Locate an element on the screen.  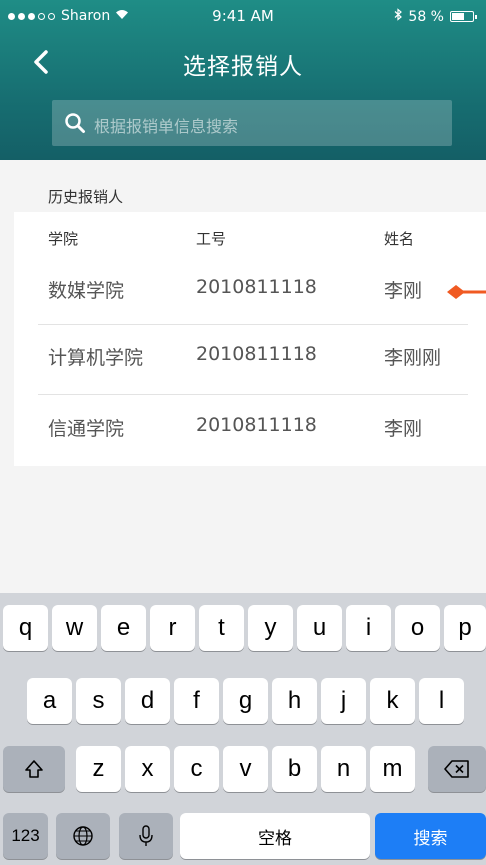
key-r: r is located at coordinates (172, 628).